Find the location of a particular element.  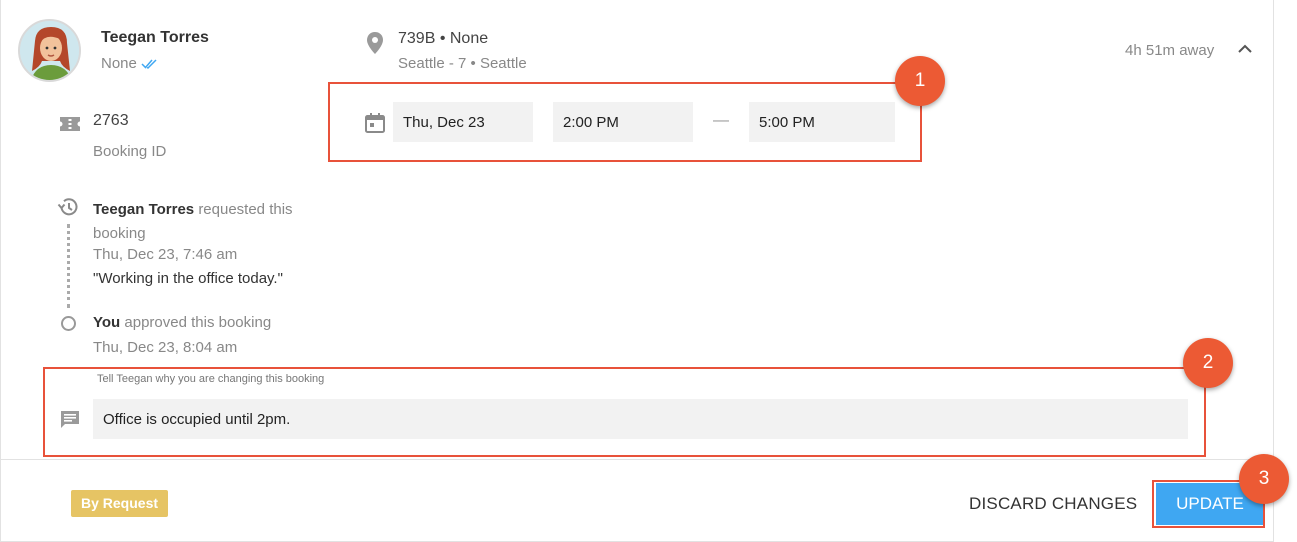

activity-request-time: Thu, Dec 23, 7:46 am is located at coordinates (165, 254).